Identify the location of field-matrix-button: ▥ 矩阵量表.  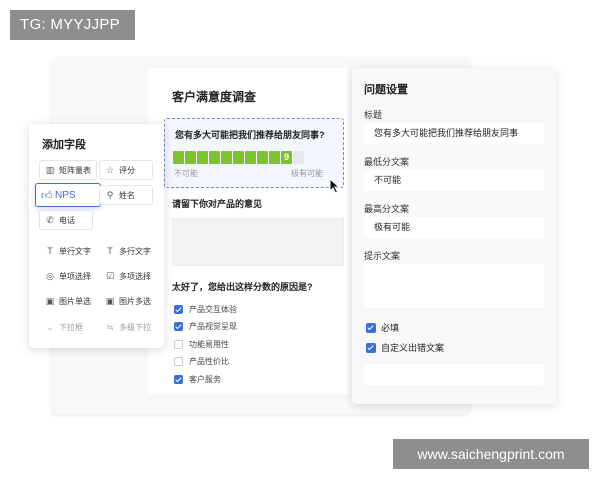
(68, 170).